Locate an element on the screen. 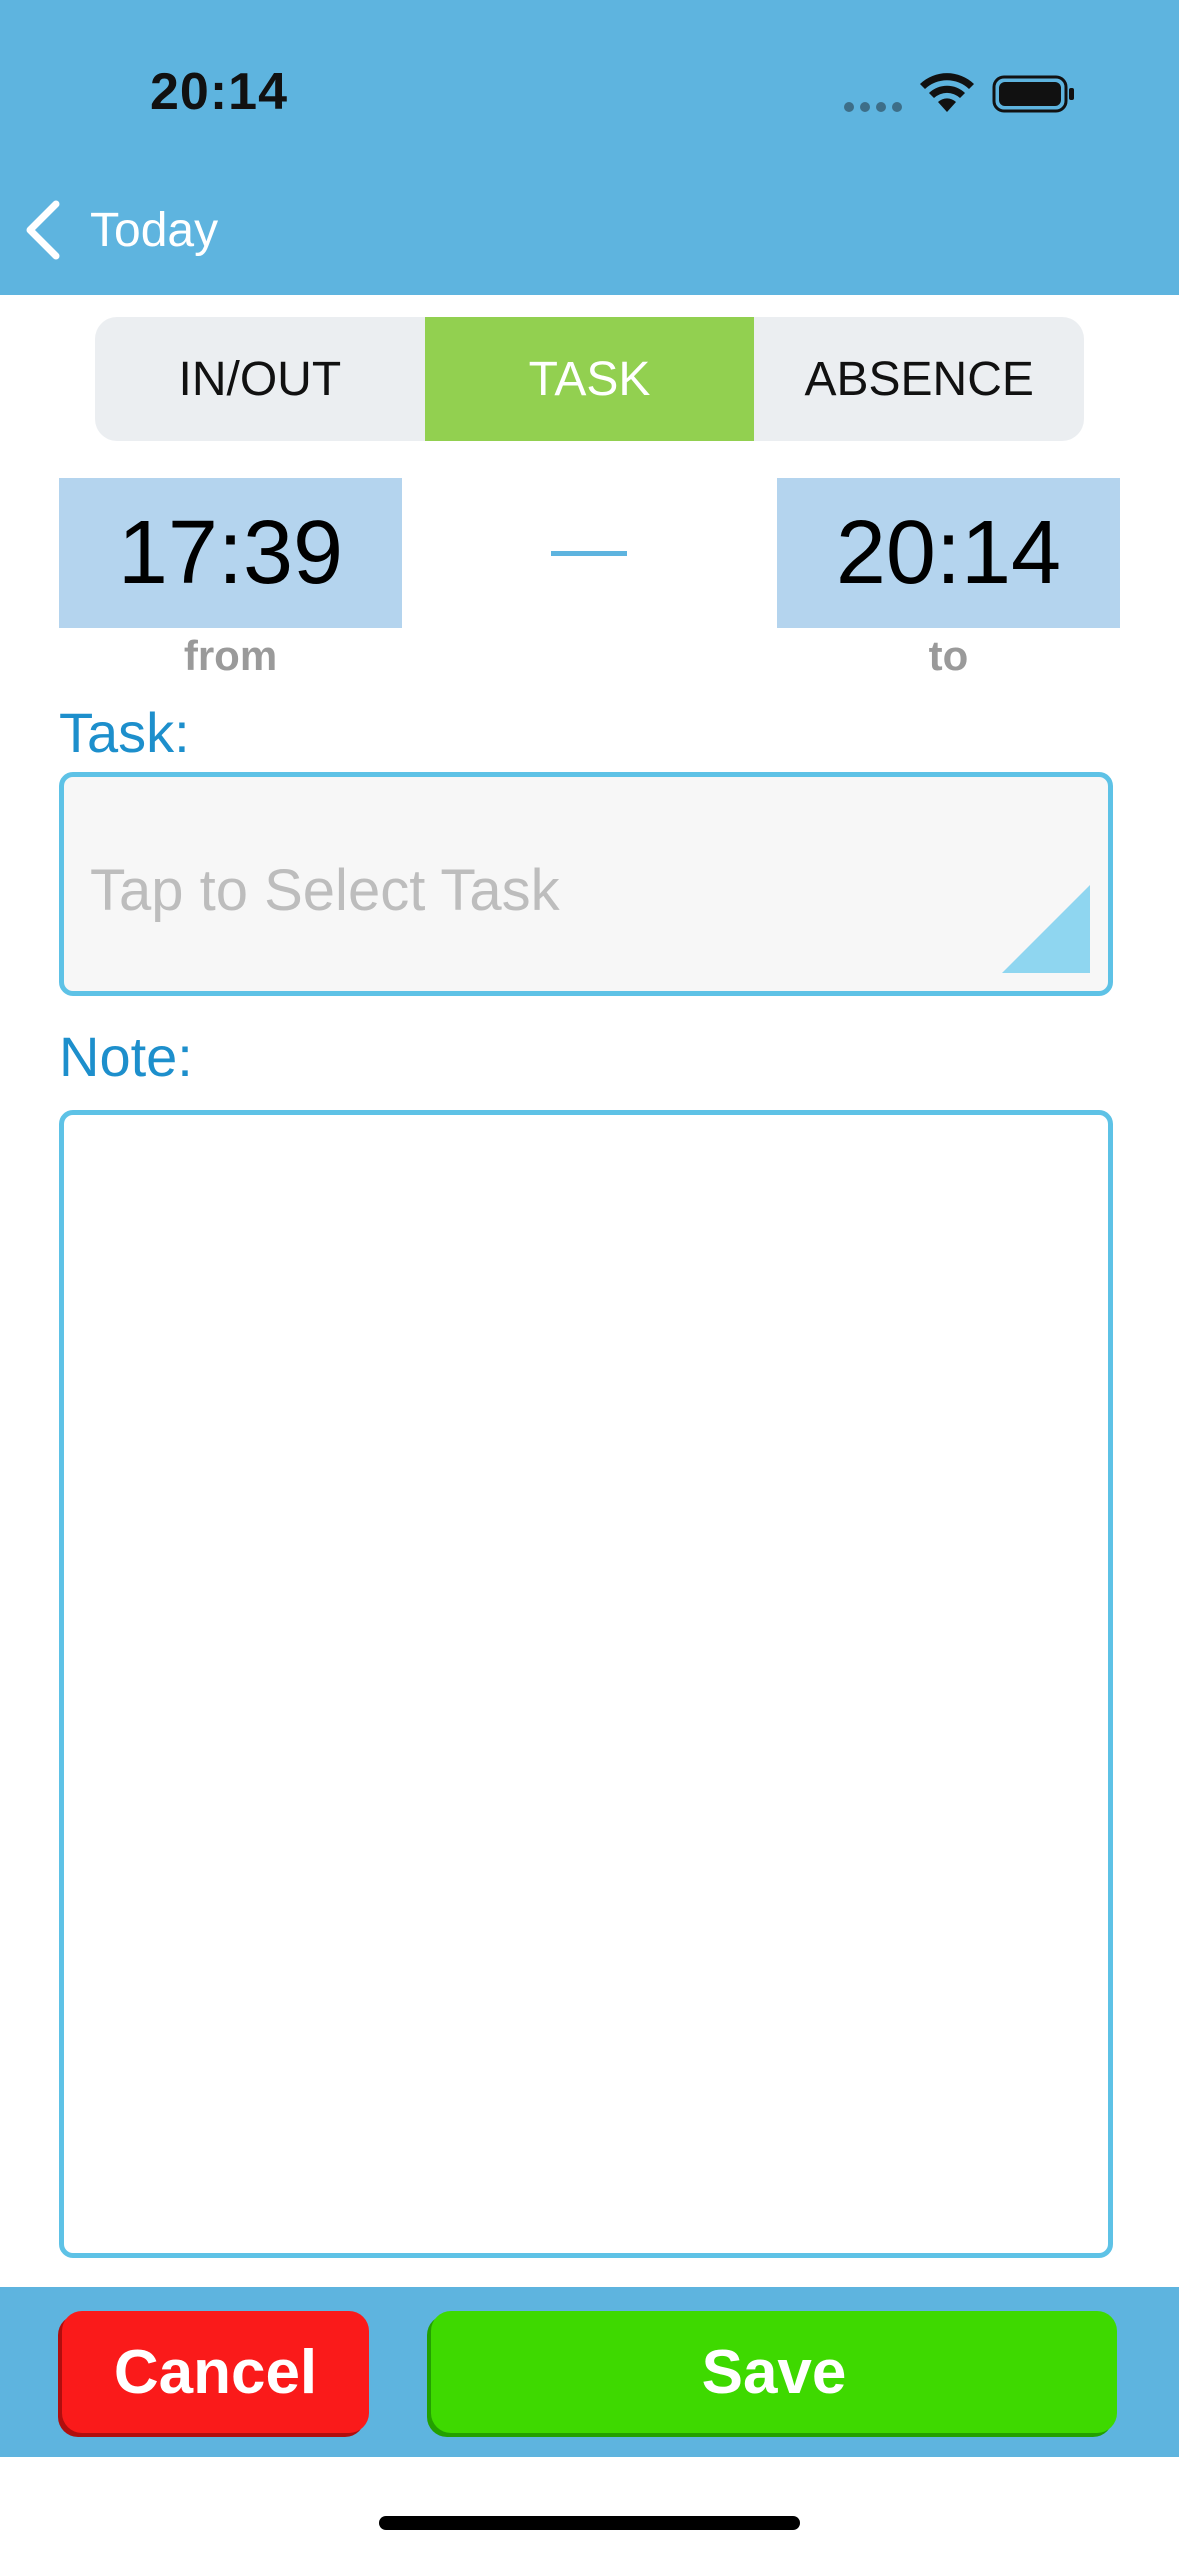  battery-icon is located at coordinates (1033, 94).